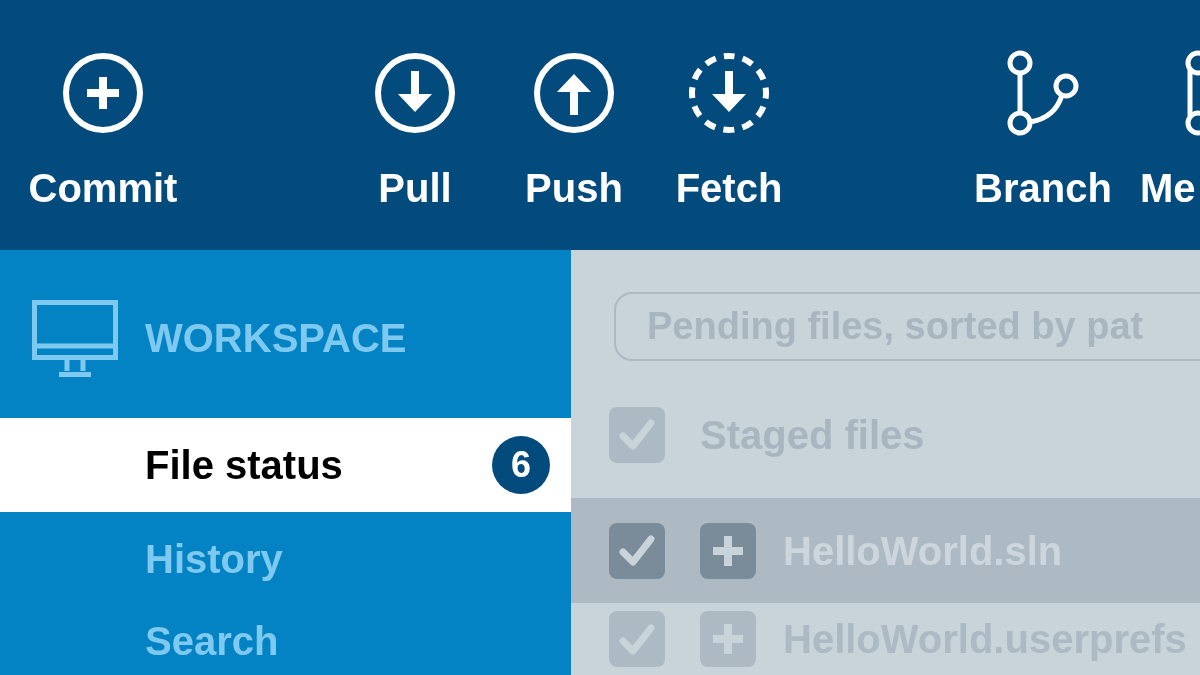 This screenshot has height=675, width=1200. I want to click on dashed-circle-arrow-down-icon, so click(729, 93).